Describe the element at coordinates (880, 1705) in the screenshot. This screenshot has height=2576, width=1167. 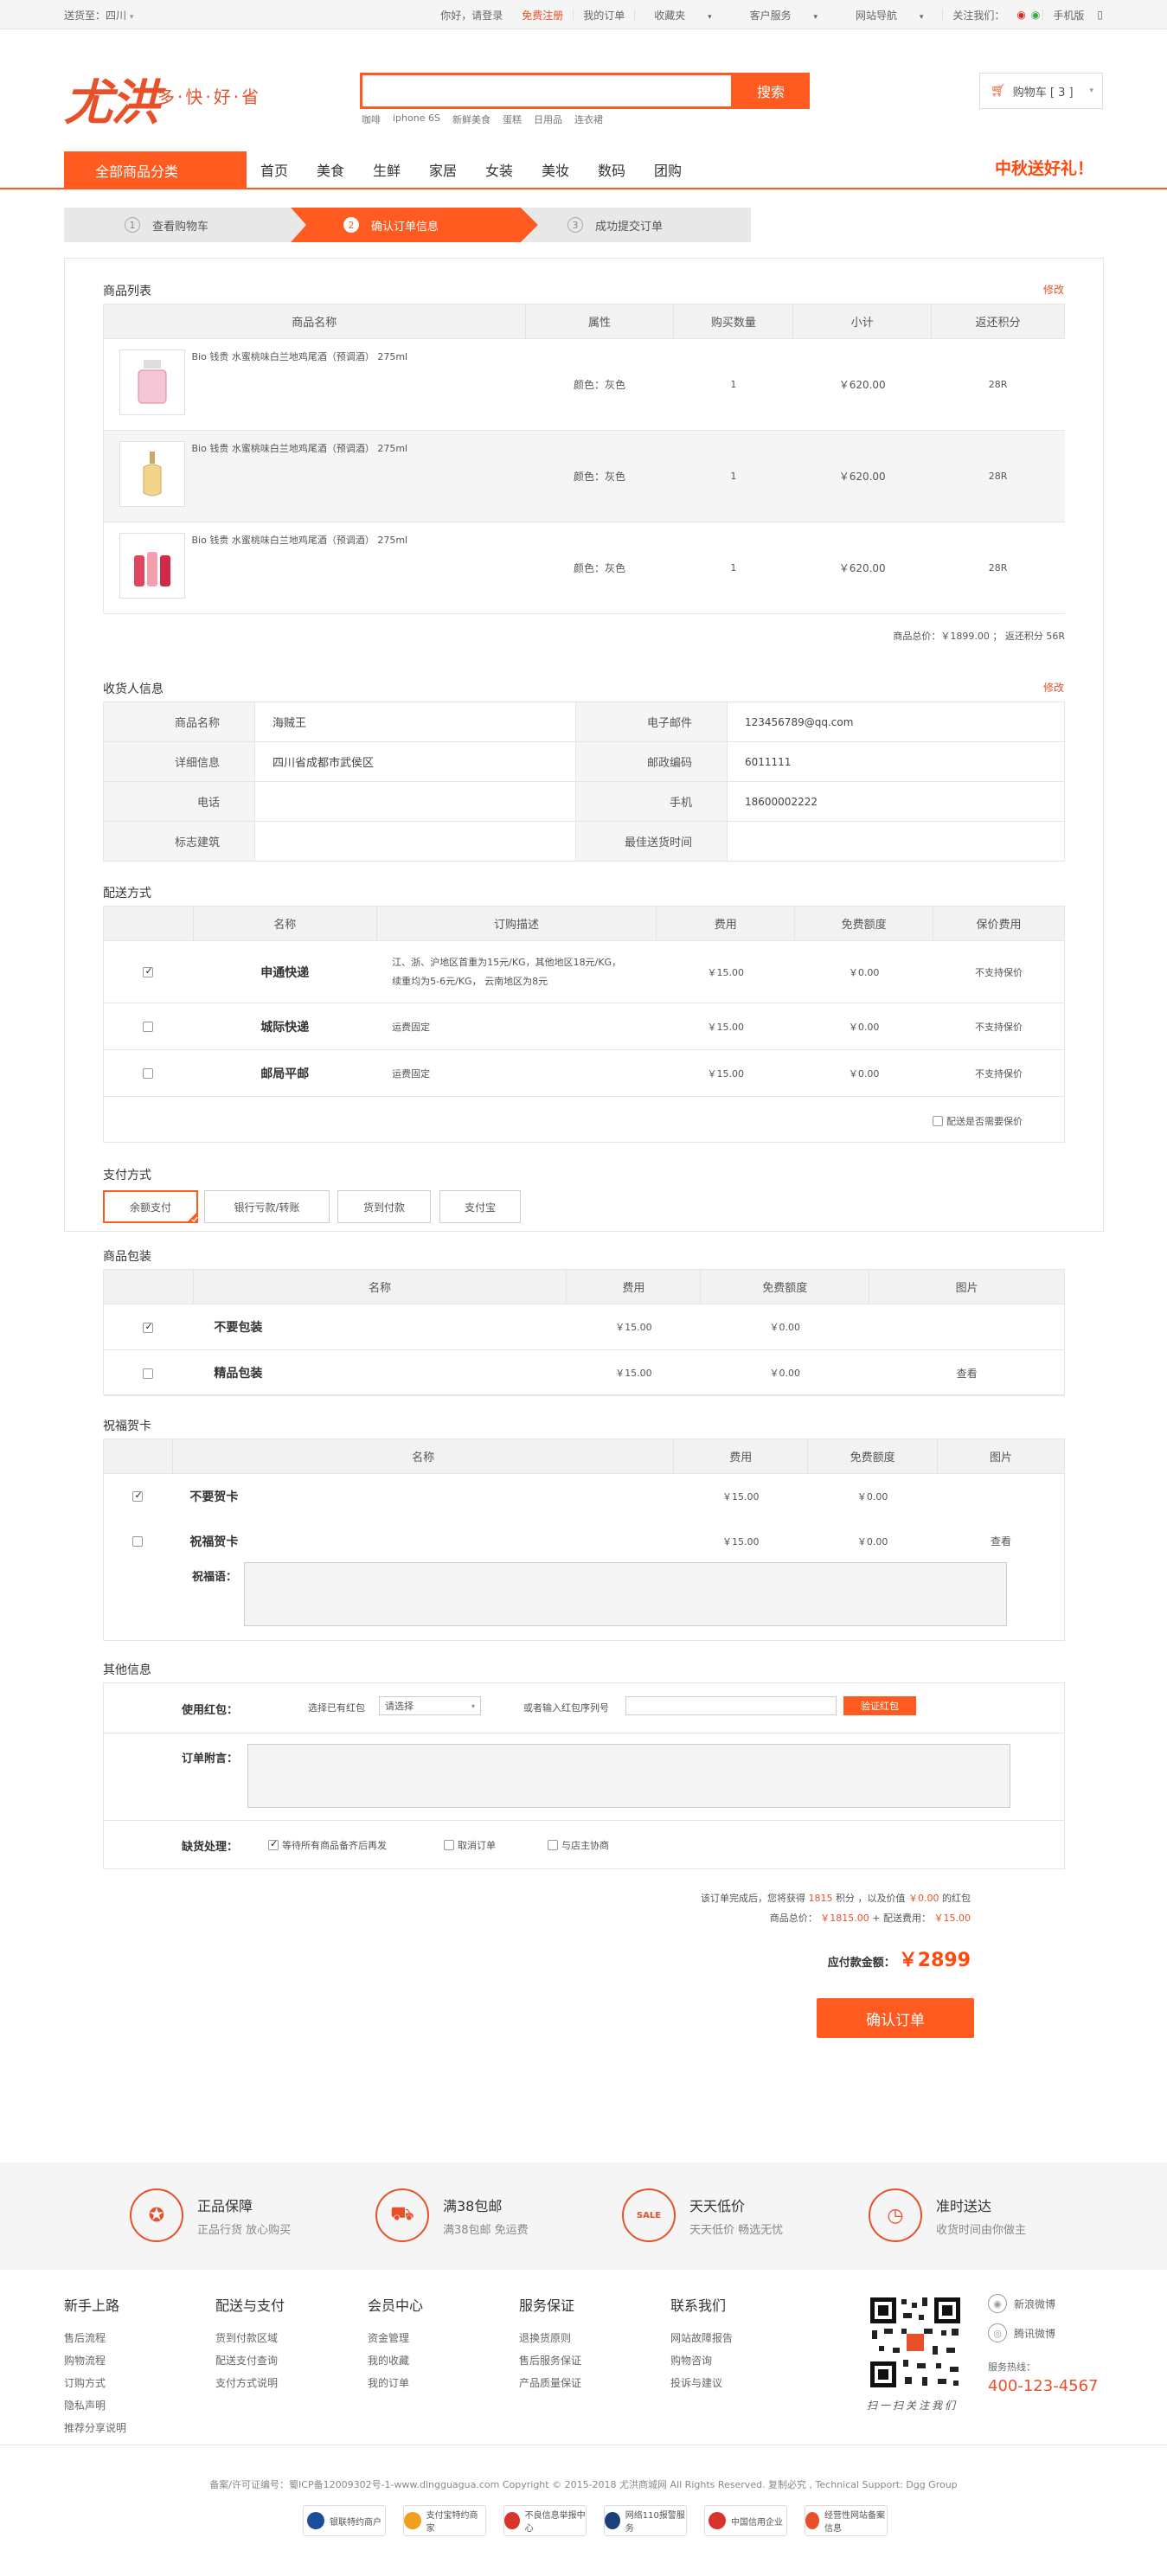
I see `verify-redpacket-button: 验证红包` at that location.